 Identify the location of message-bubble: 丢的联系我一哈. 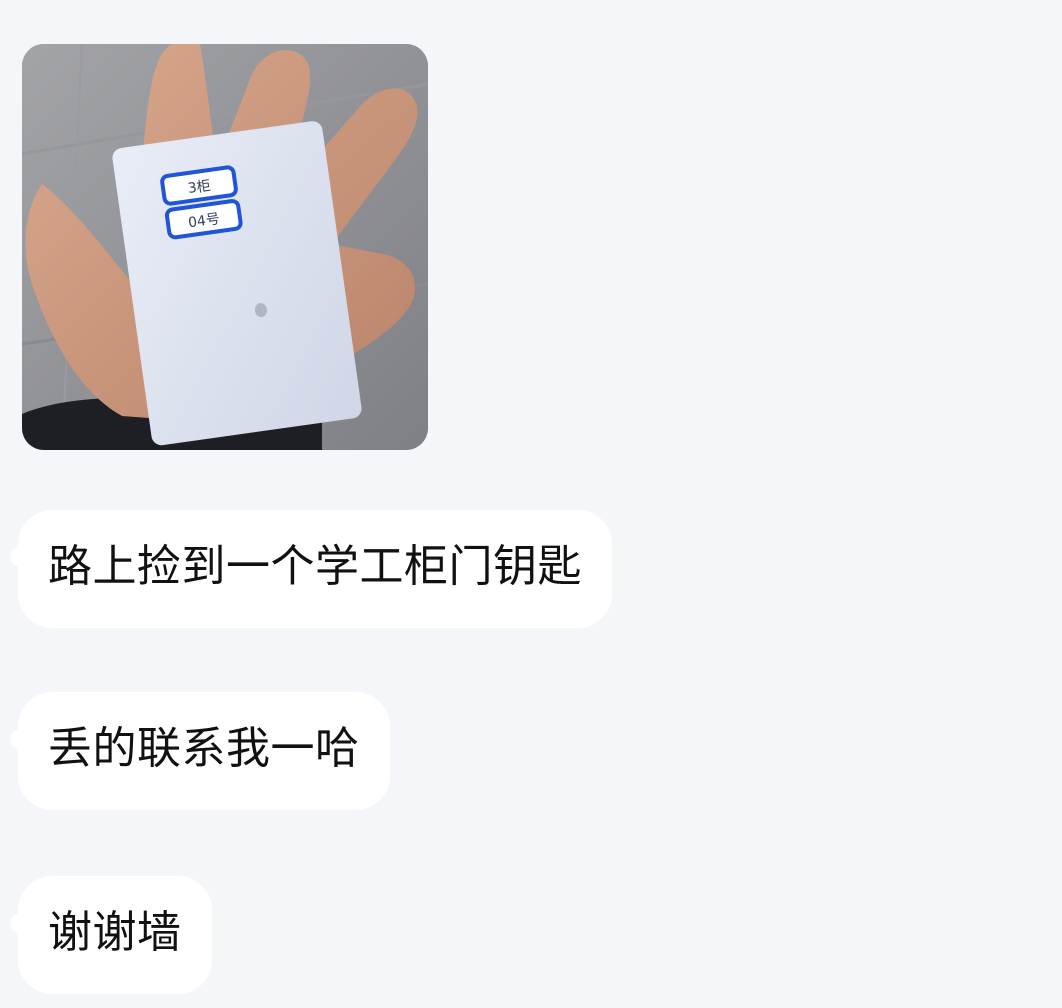
(204, 751).